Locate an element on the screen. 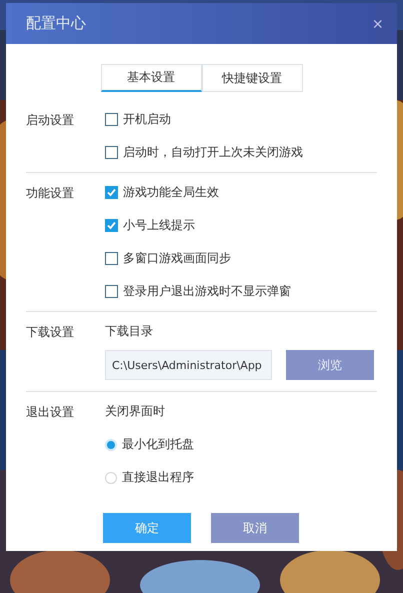 This screenshot has width=403, height=593. path-field: C:\Users\Administrator\App is located at coordinates (188, 365).